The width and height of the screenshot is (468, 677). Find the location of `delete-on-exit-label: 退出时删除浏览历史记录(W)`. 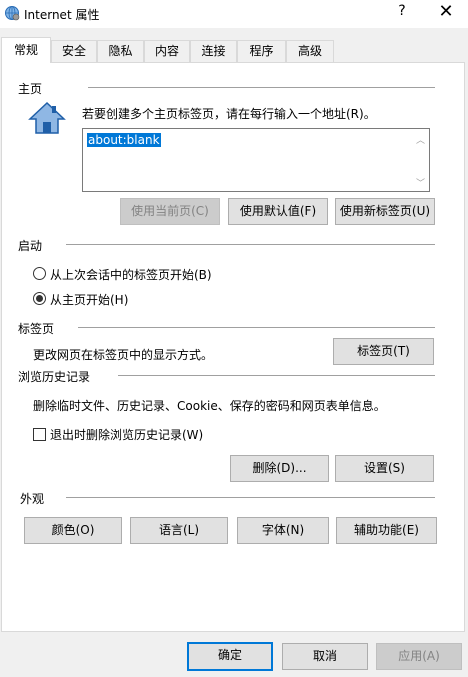

delete-on-exit-label: 退出时删除浏览历史记录(W) is located at coordinates (126, 434).